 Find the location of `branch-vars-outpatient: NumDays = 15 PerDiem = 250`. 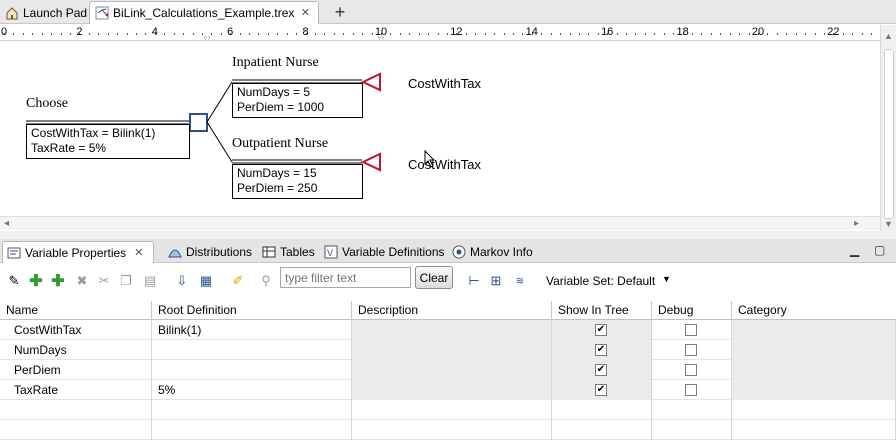

branch-vars-outpatient: NumDays = 15 PerDiem = 250 is located at coordinates (297, 181).